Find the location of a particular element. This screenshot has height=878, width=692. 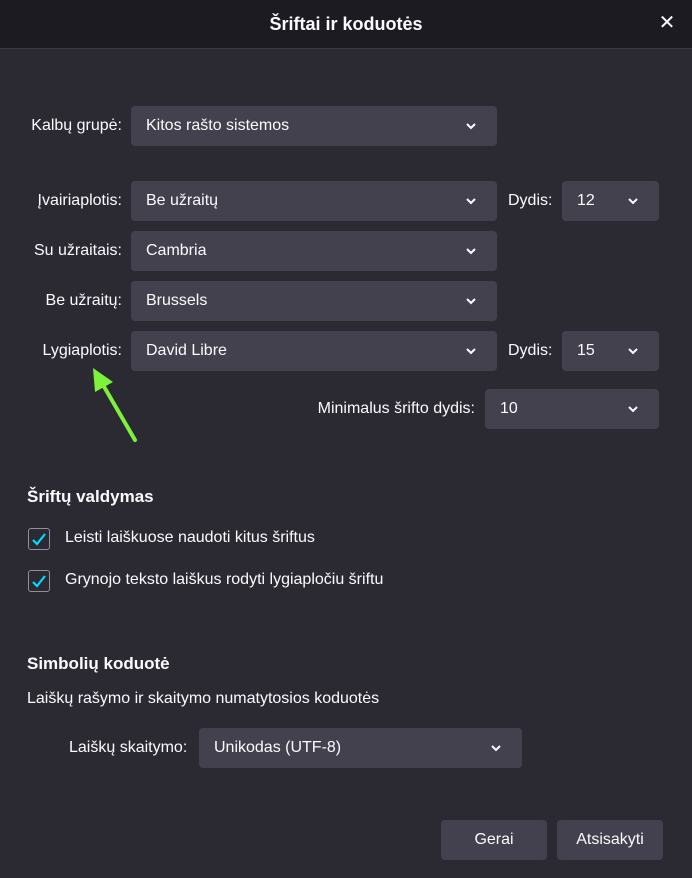

proportional-size-select: 12 is located at coordinates (610, 201).